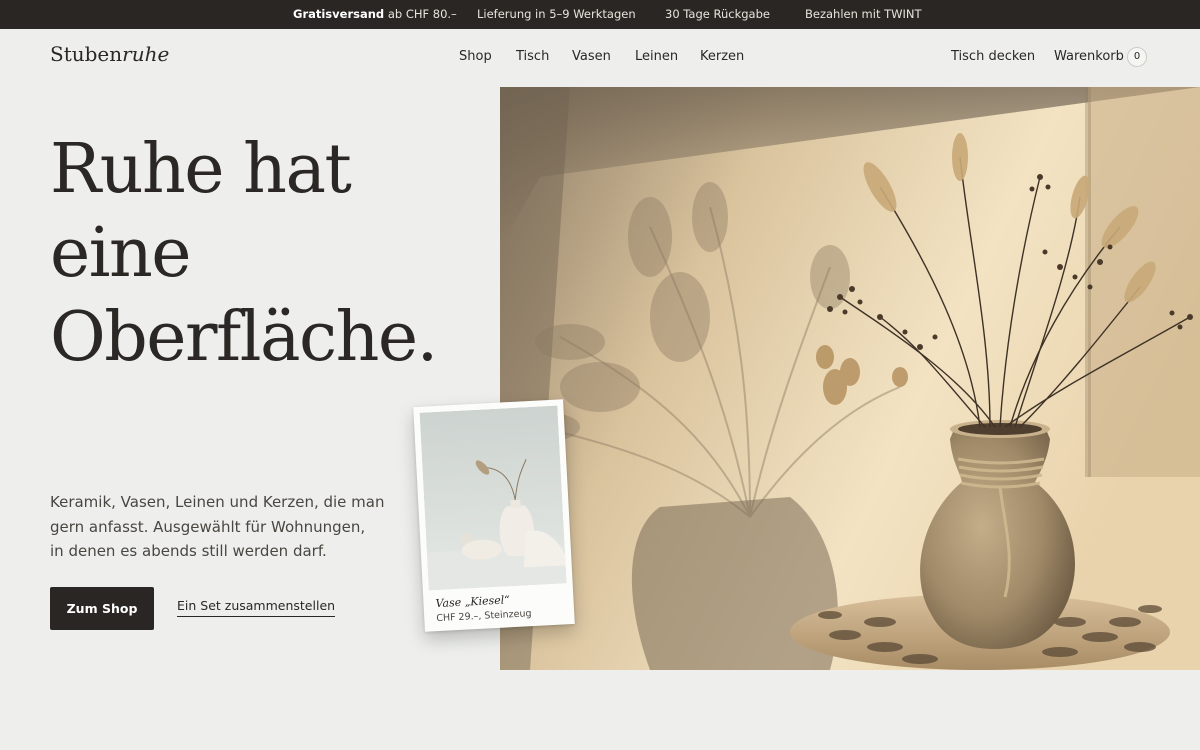 This screenshot has height=750, width=1200. I want to click on announcement-payment: Bezahlen mit TWINT, so click(863, 14).